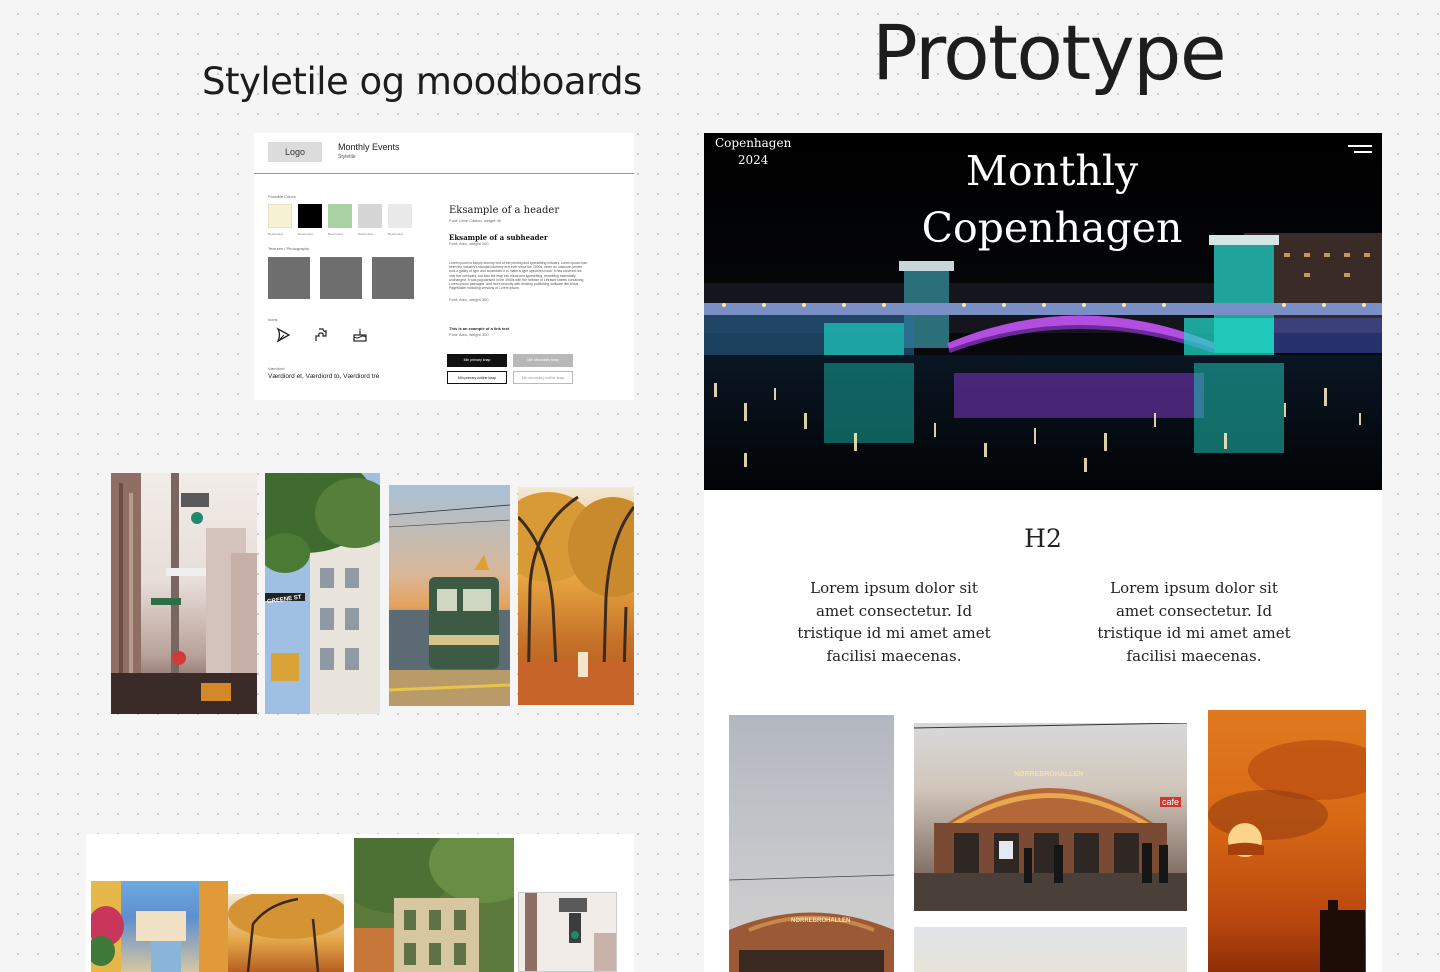  I want to click on prototype-section-title: Prototype, so click(1049, 52).